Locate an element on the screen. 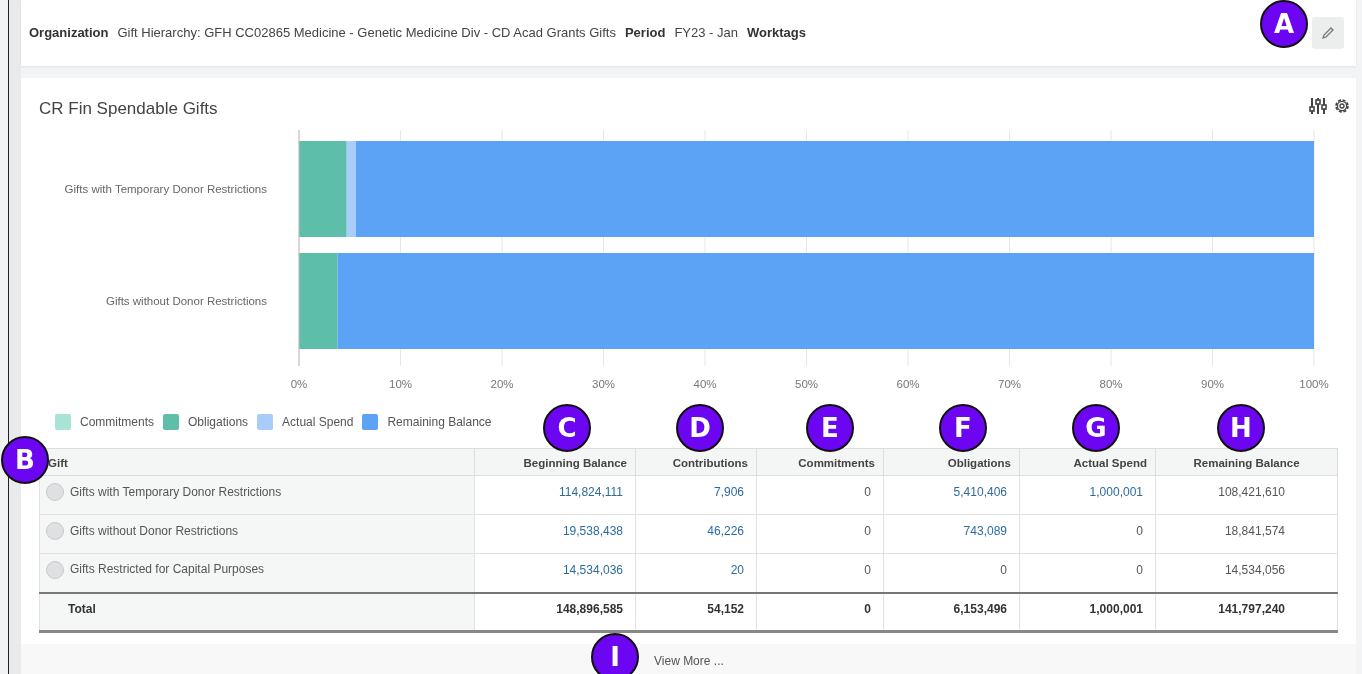  axis-tick-label: 80% is located at coordinates (1111, 384).